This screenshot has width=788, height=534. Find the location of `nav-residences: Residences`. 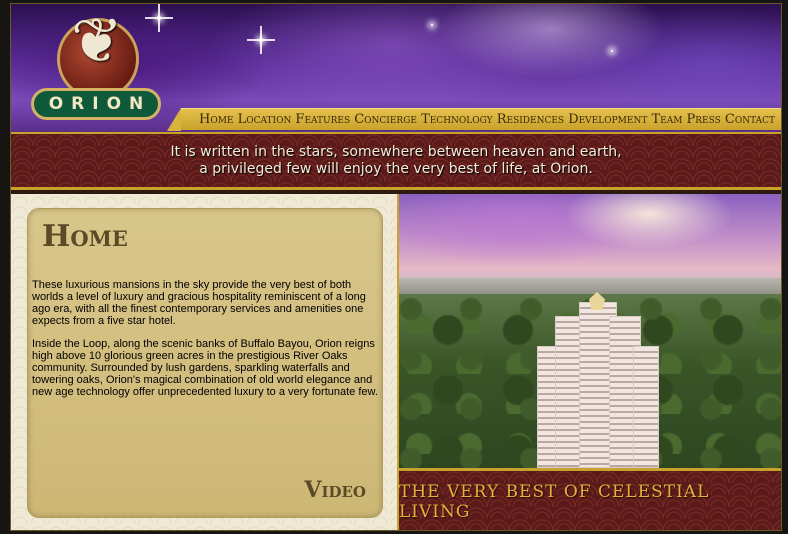

nav-residences: Residences is located at coordinates (530, 119).